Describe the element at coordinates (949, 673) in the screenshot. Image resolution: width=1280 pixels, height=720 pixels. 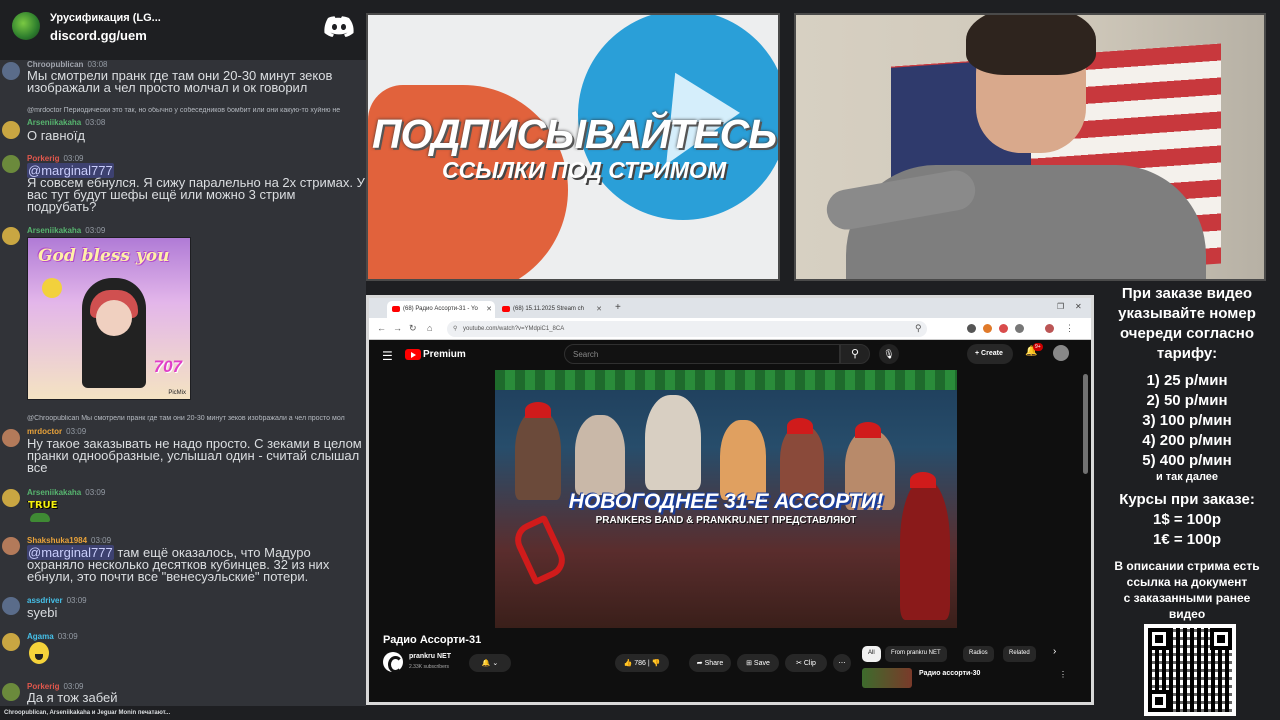
I see `recommended-title: Радио ассорти-30` at that location.